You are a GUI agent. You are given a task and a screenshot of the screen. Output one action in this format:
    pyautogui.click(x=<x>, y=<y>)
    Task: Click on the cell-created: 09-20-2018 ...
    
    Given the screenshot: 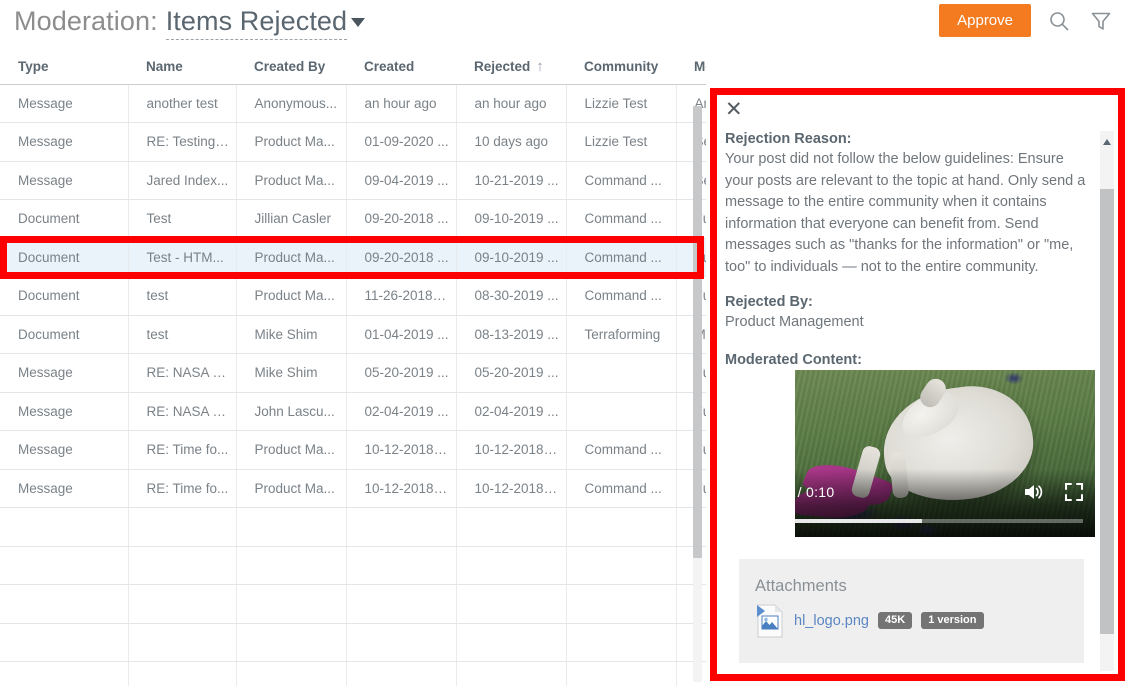 What is the action you would take?
    pyautogui.click(x=401, y=257)
    